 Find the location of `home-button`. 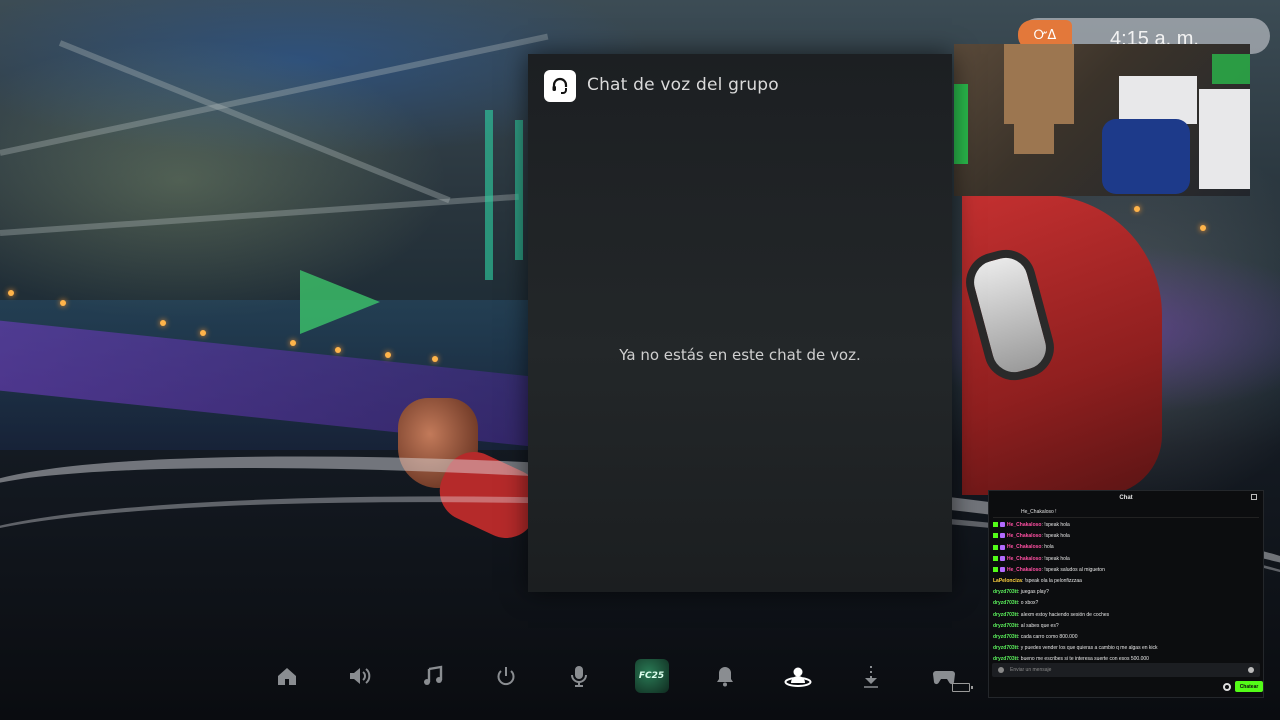

home-button is located at coordinates (286, 676).